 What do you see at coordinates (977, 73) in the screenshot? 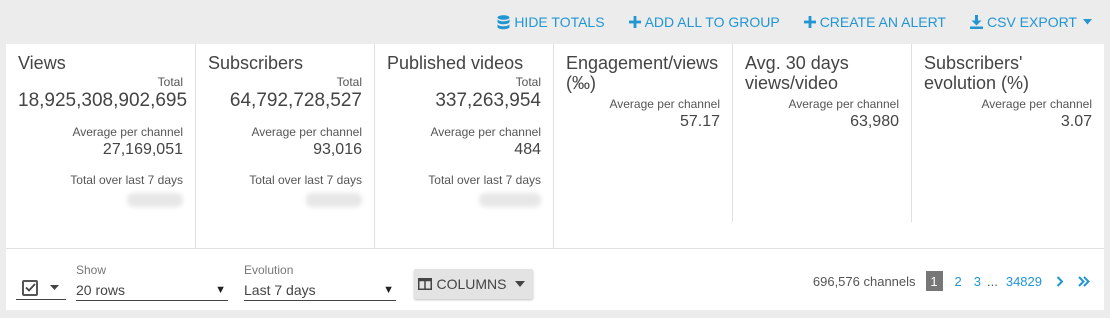
I see `stat-title: Subscribers' evolution (%)` at bounding box center [977, 73].